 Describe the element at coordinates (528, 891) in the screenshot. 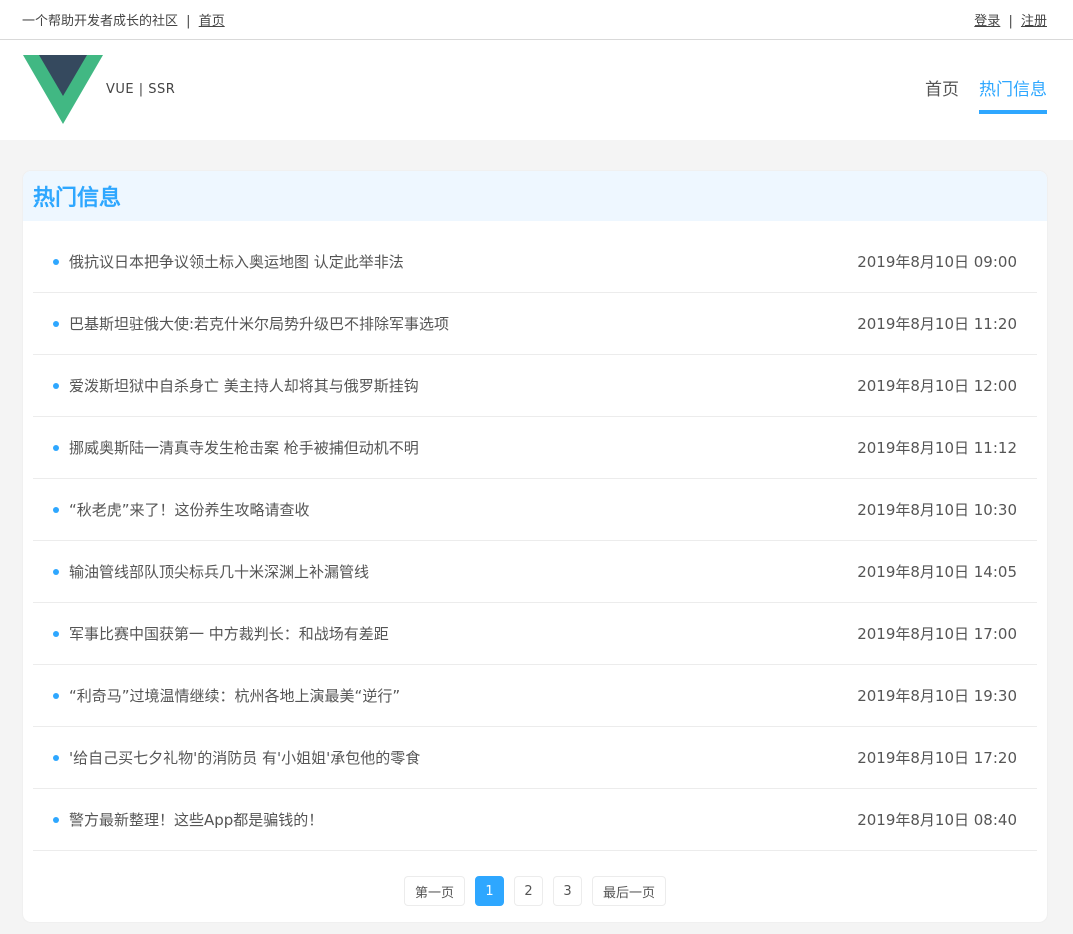

I see `page-button-2: 2` at that location.